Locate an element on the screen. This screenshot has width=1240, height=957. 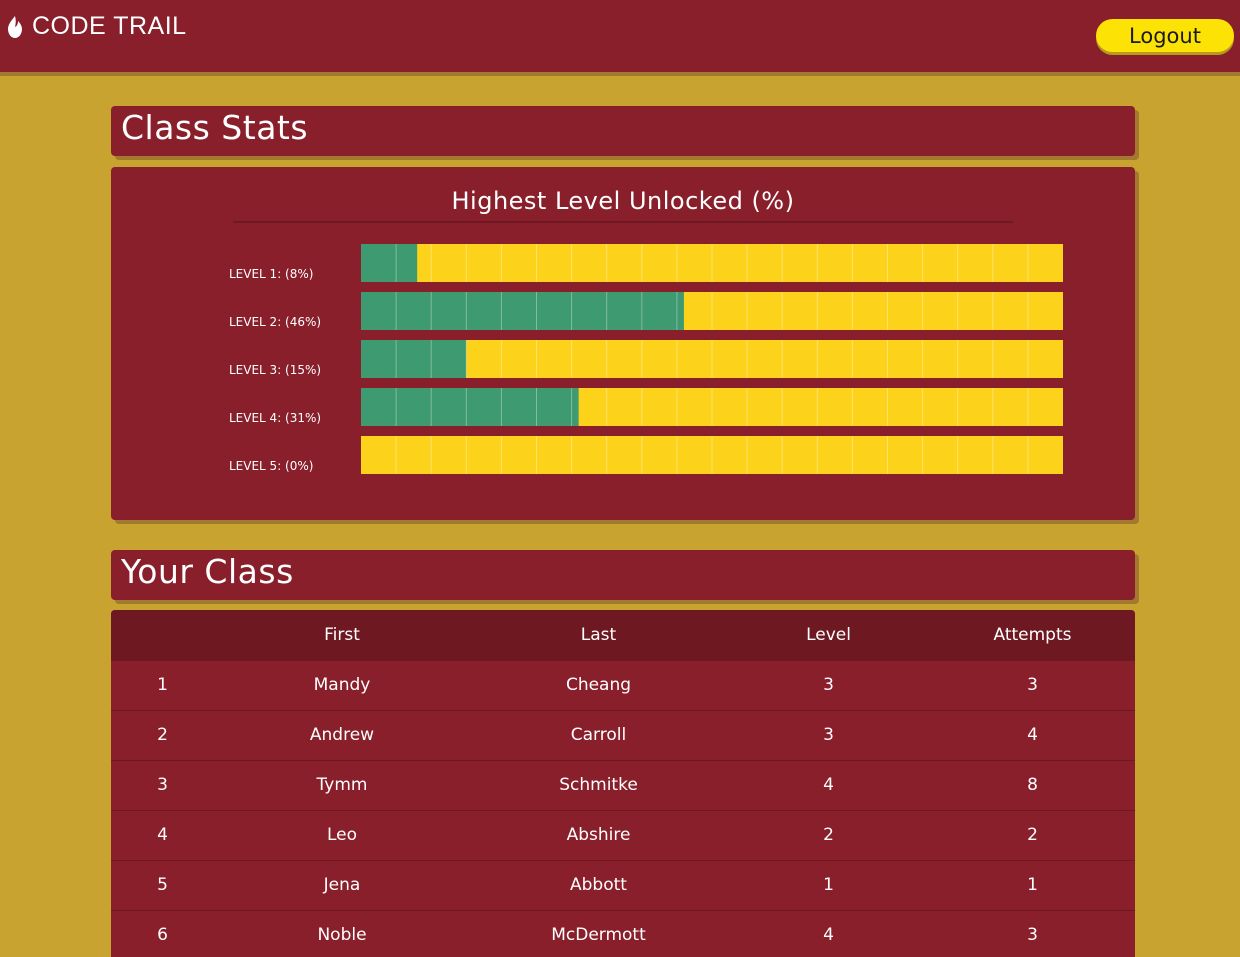
attempts-cell: 1 is located at coordinates (1032, 885).